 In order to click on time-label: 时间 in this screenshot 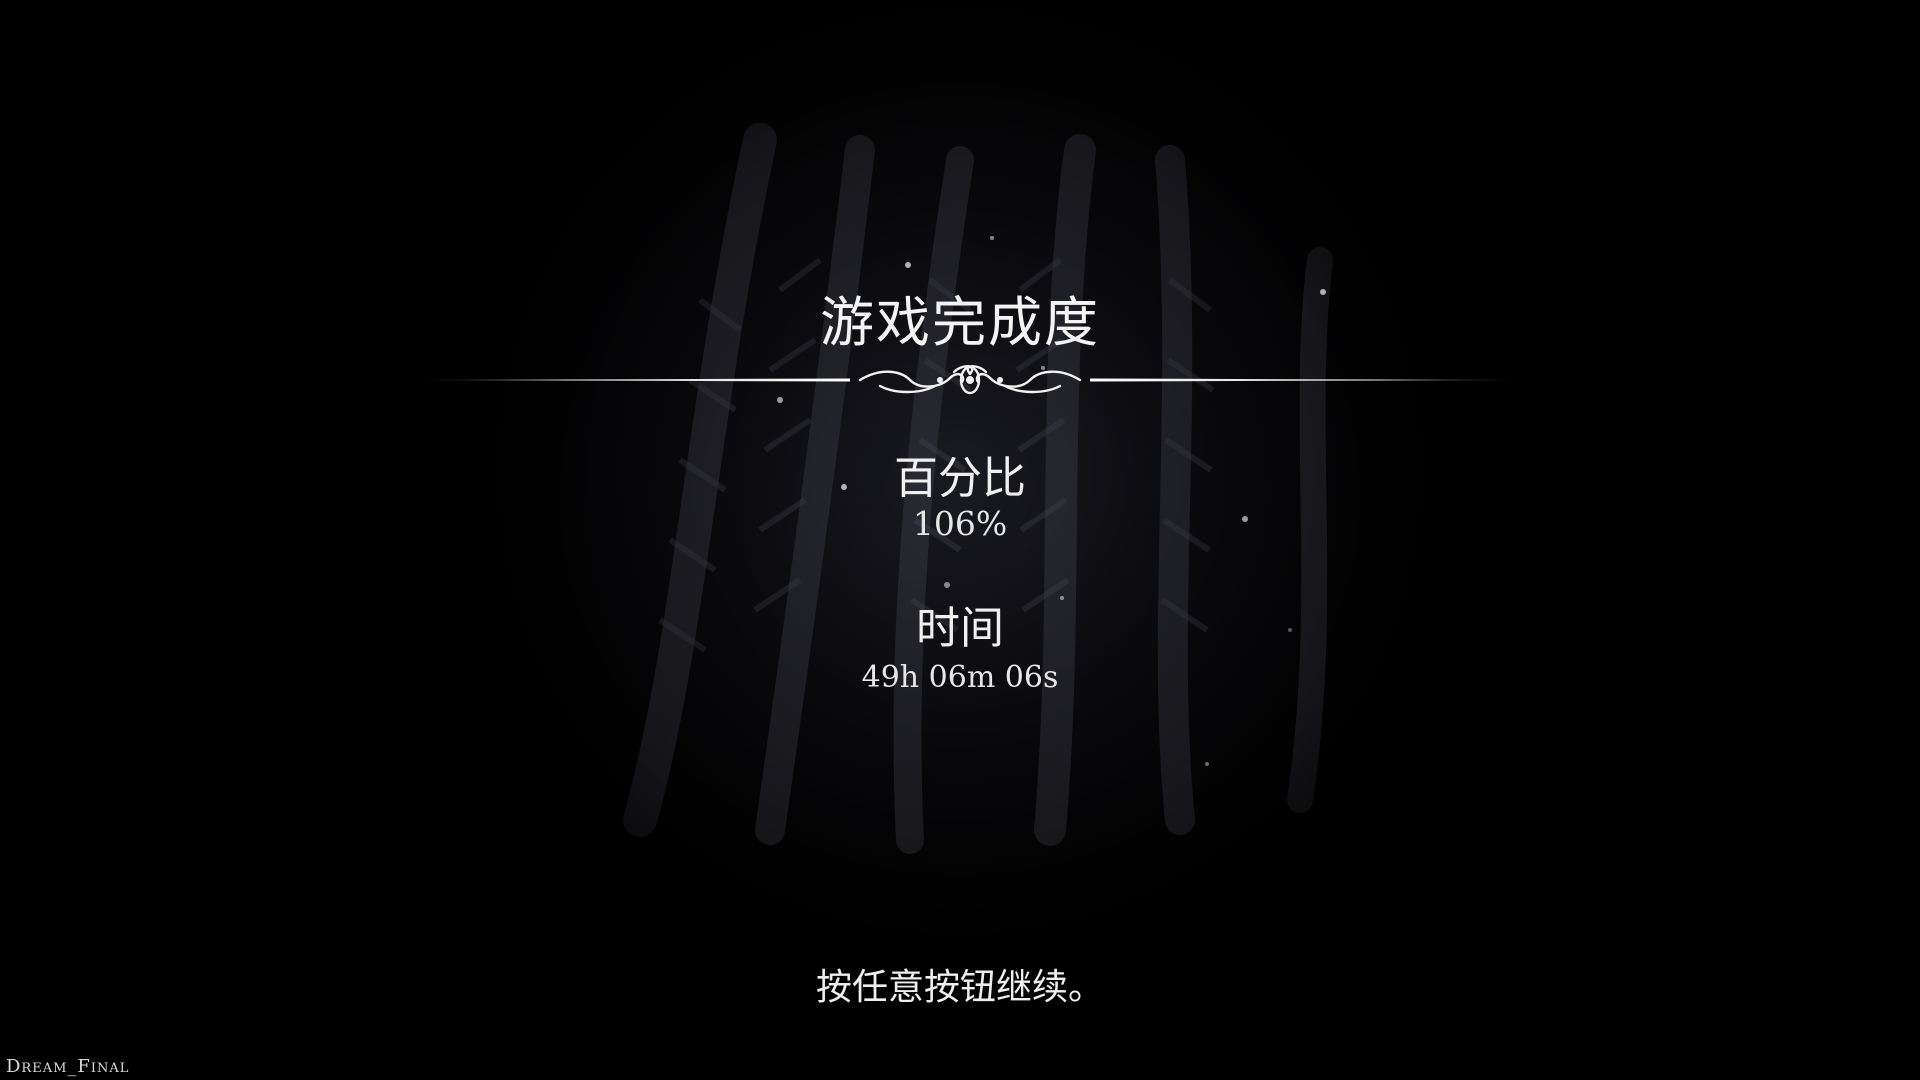, I will do `click(960, 628)`.